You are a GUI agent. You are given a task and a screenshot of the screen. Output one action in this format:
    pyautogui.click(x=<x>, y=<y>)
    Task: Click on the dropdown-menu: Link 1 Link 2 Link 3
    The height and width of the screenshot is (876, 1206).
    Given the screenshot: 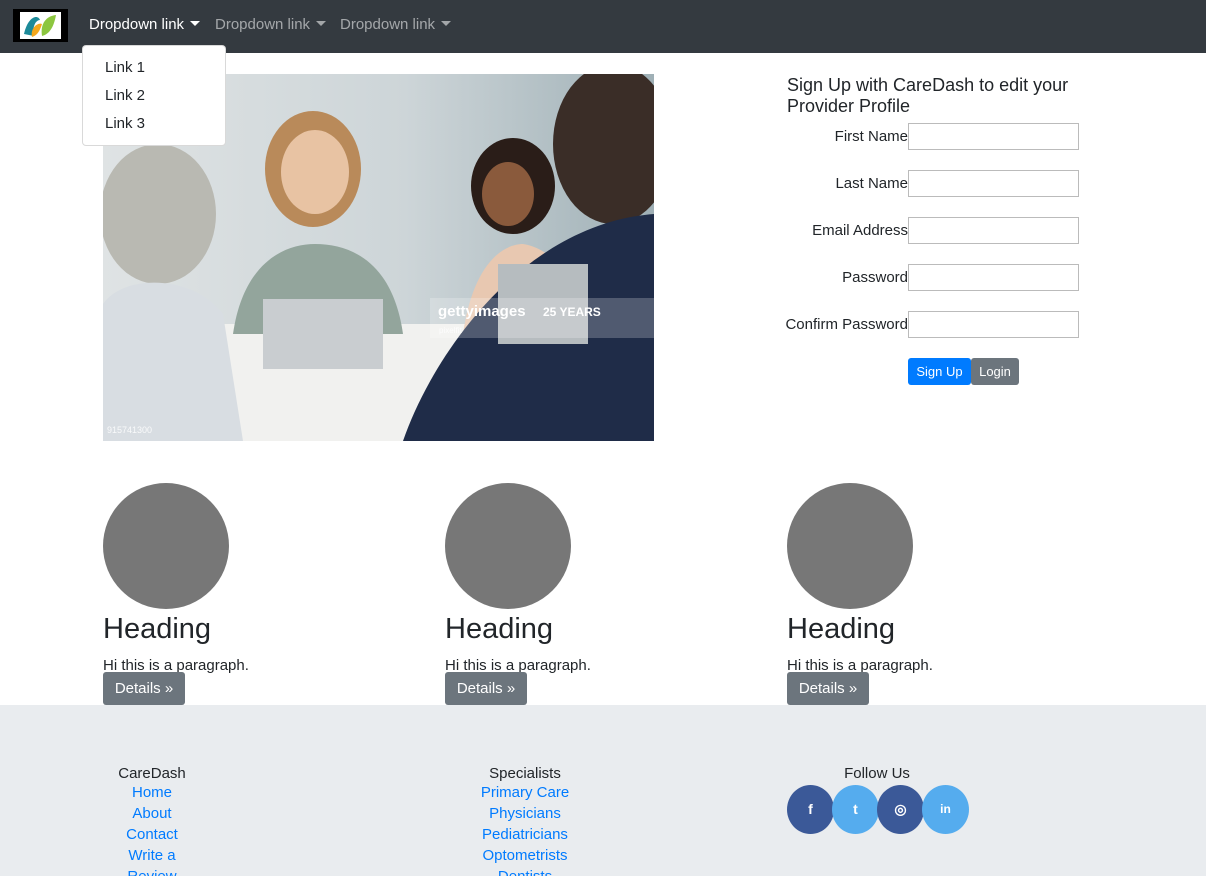 What is the action you would take?
    pyautogui.click(x=154, y=95)
    